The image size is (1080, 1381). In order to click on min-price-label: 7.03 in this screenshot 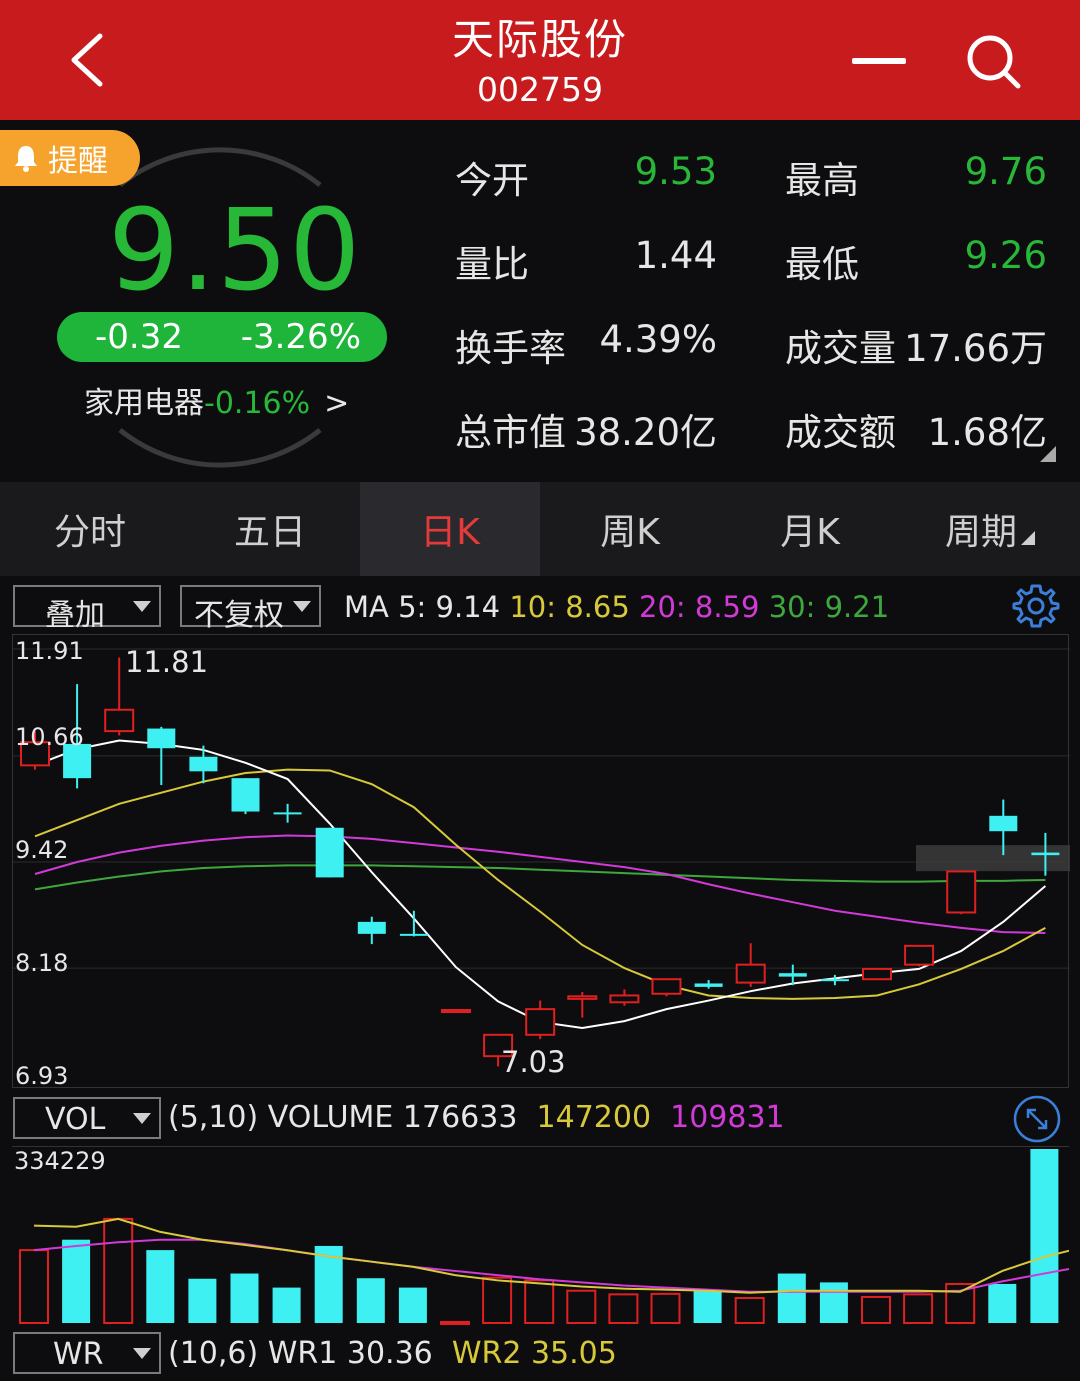, I will do `click(533, 1062)`.